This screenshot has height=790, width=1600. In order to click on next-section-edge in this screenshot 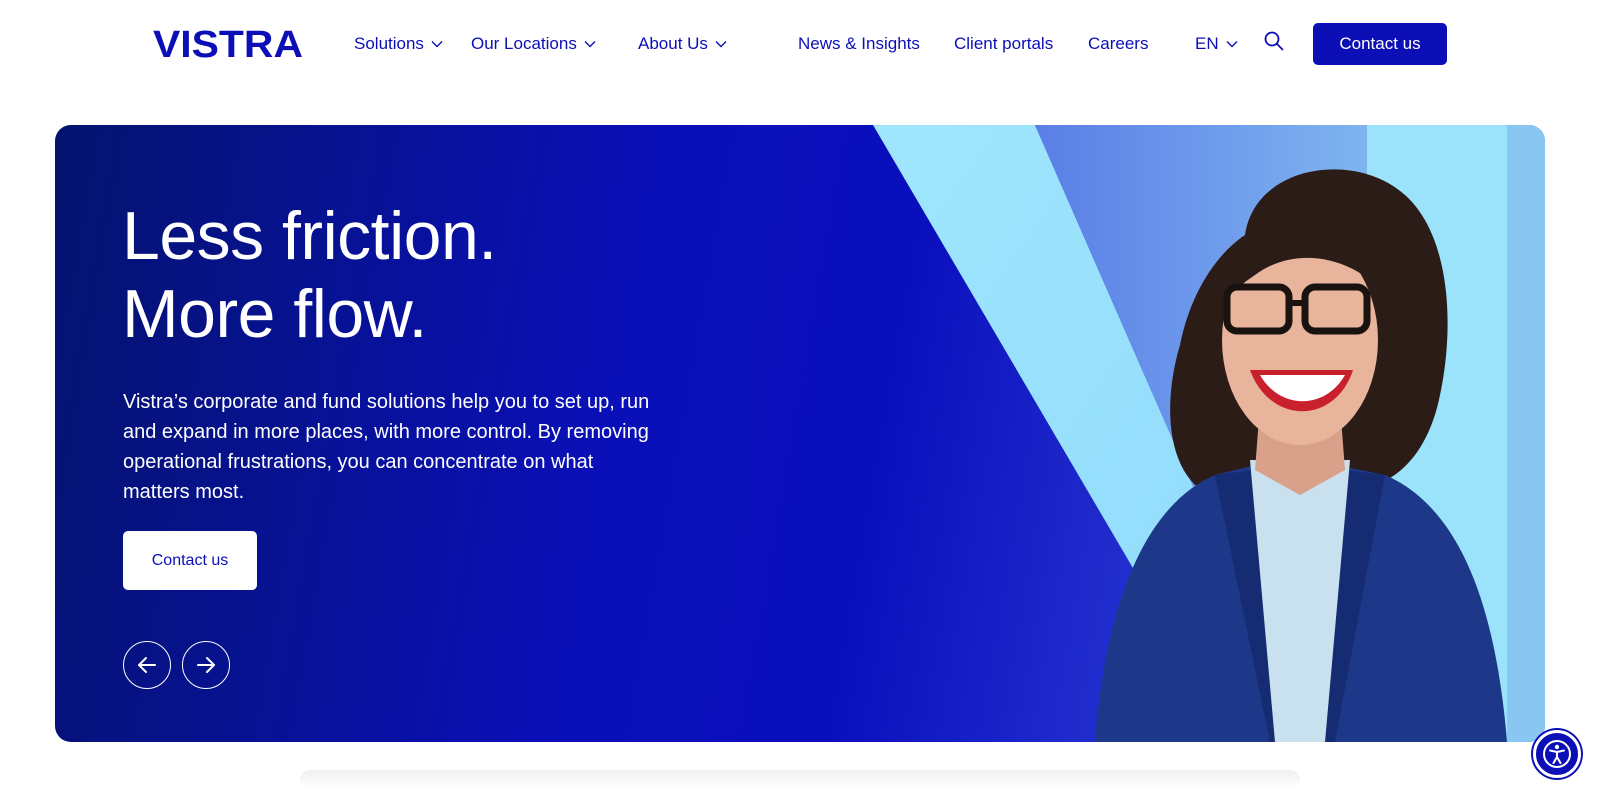, I will do `click(800, 780)`.